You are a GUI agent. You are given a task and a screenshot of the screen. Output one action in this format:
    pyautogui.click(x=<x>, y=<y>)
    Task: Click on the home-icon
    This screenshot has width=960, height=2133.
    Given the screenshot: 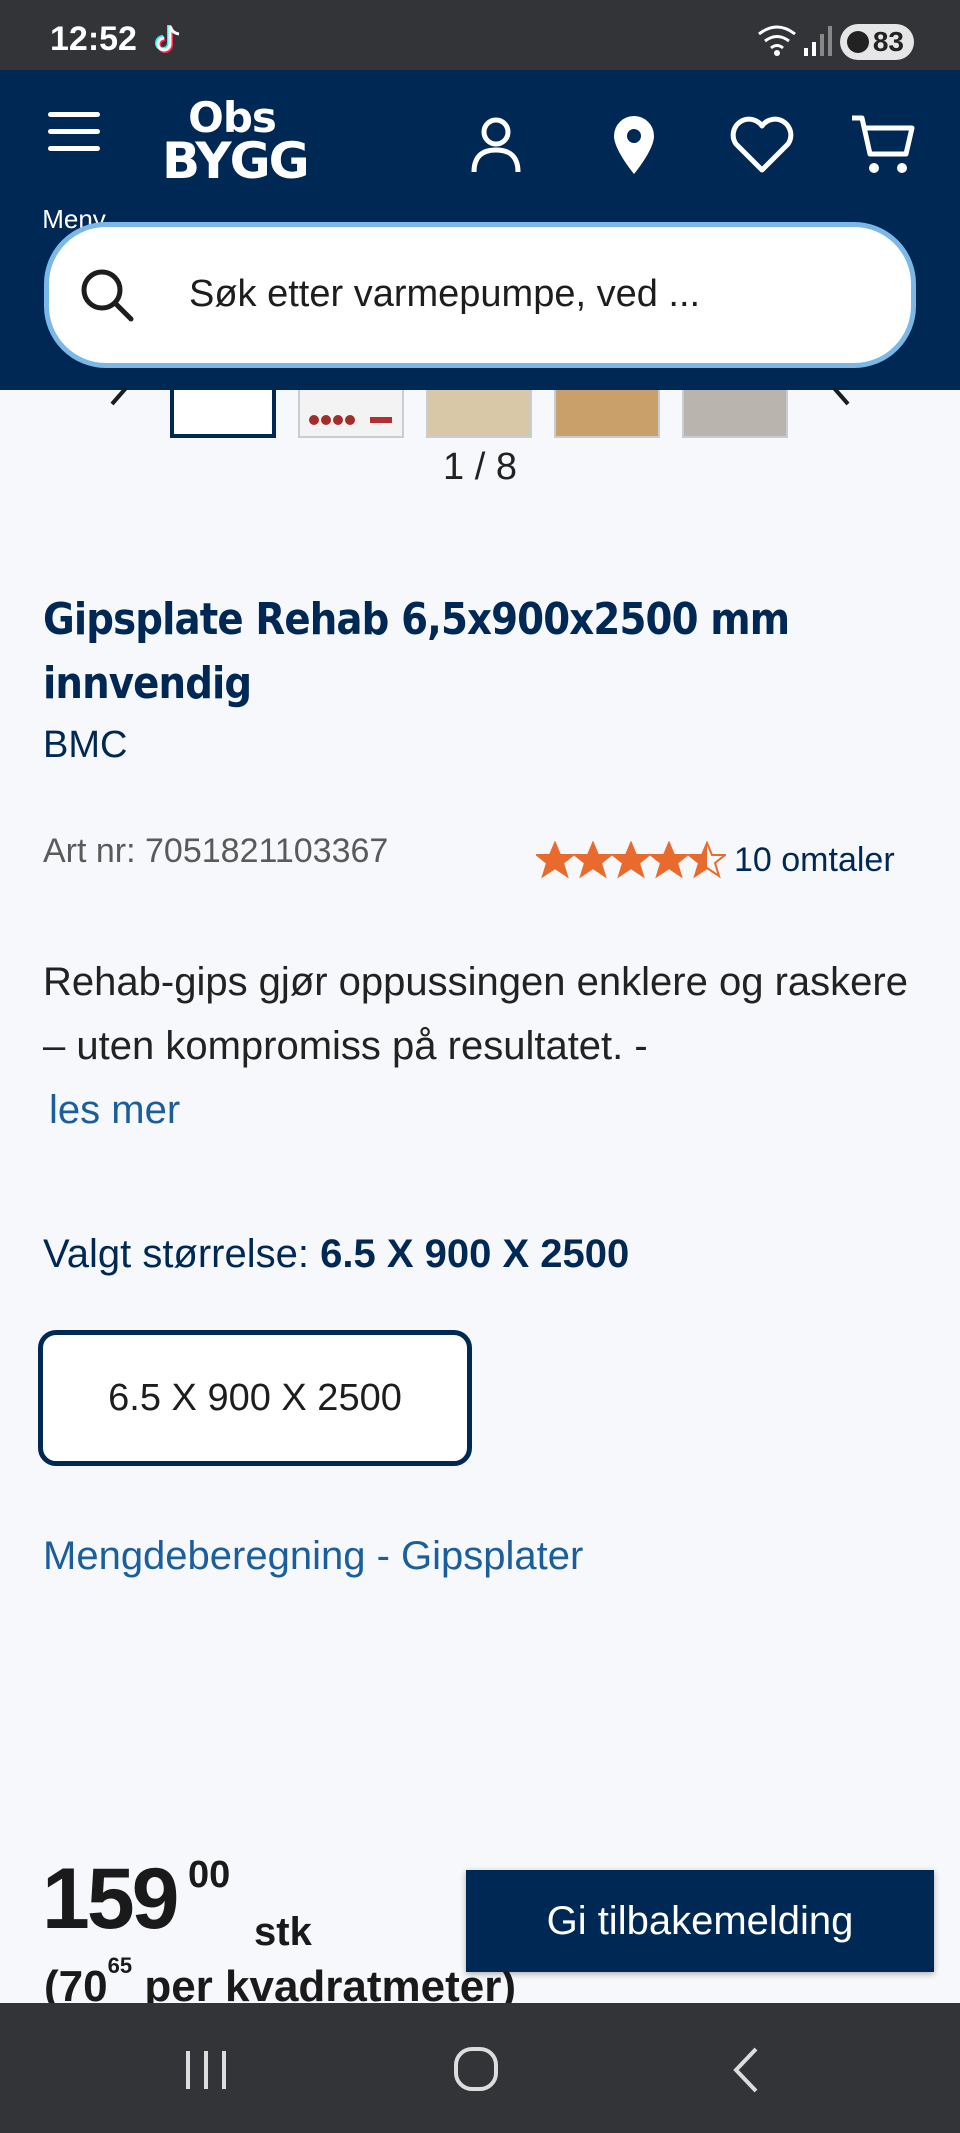 What is the action you would take?
    pyautogui.click(x=476, y=2070)
    